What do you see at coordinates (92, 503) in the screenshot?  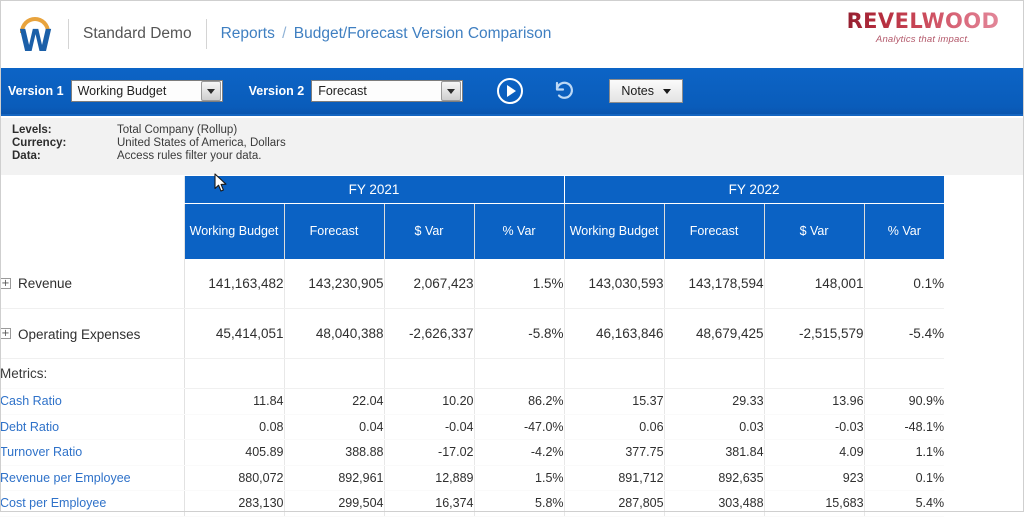 I see `metric-label-cost-per-employee: Cost per Employee` at bounding box center [92, 503].